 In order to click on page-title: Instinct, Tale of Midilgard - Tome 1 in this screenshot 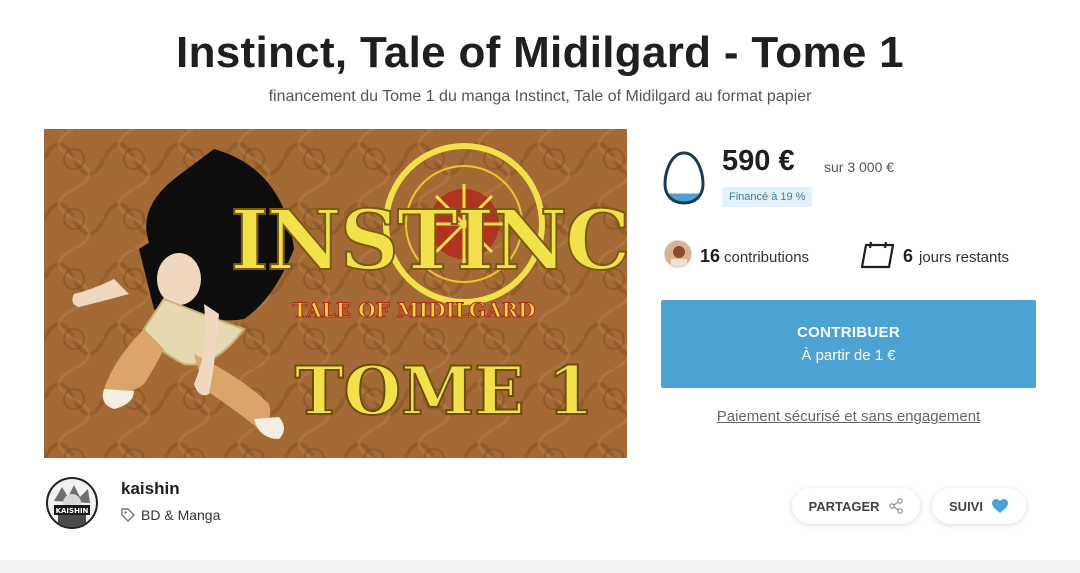, I will do `click(540, 52)`.